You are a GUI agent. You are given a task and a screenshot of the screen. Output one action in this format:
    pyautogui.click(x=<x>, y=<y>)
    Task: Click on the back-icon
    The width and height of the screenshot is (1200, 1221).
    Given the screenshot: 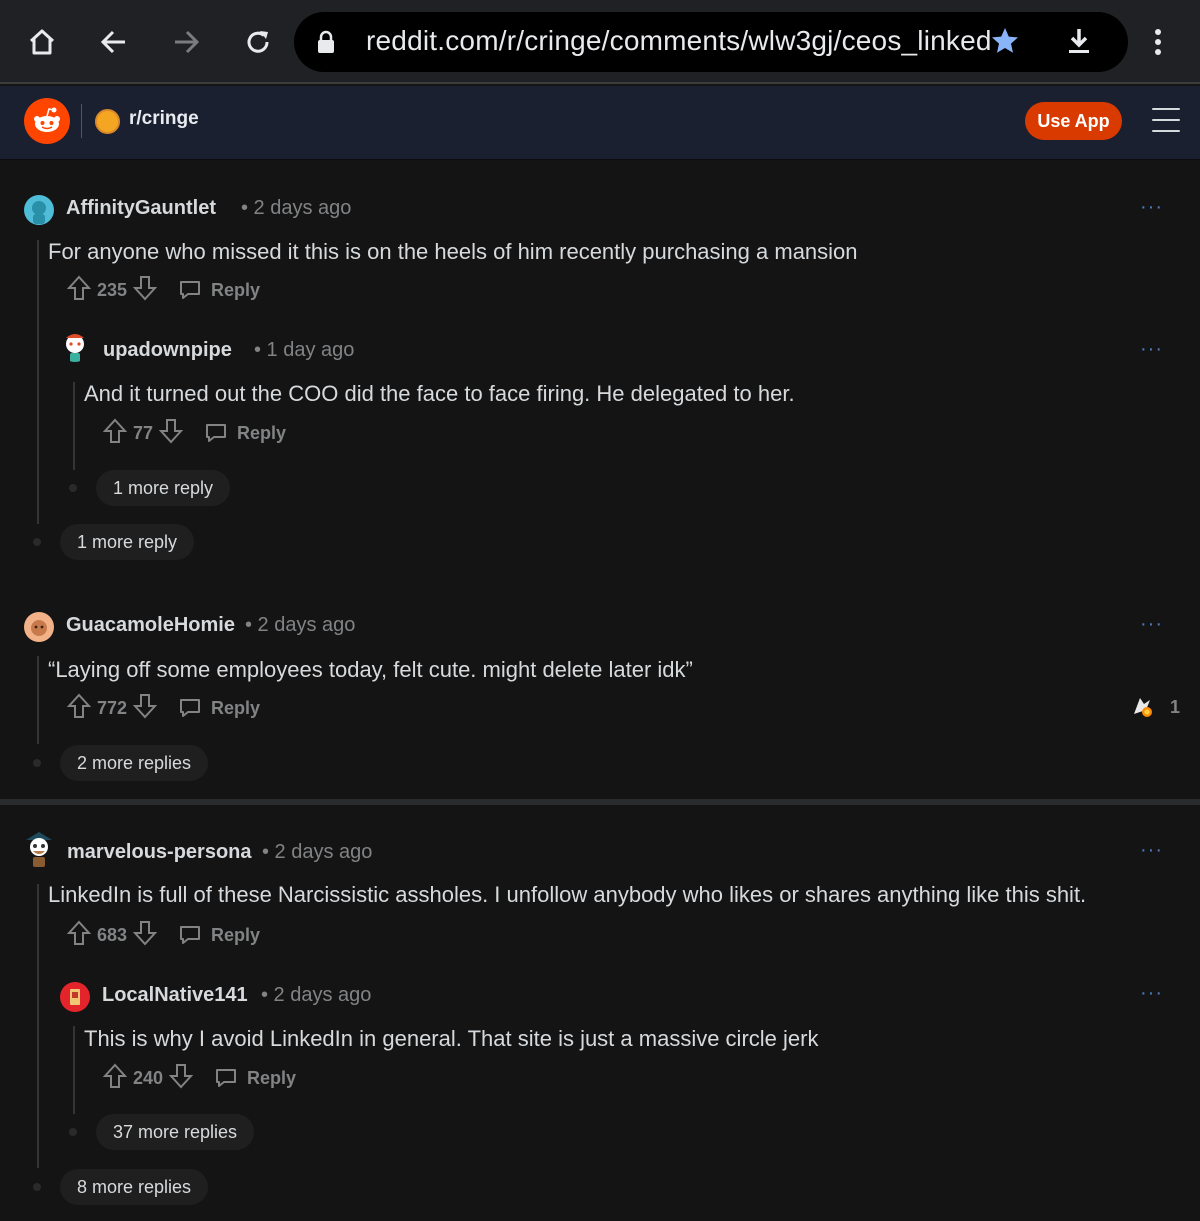 What is the action you would take?
    pyautogui.click(x=114, y=42)
    